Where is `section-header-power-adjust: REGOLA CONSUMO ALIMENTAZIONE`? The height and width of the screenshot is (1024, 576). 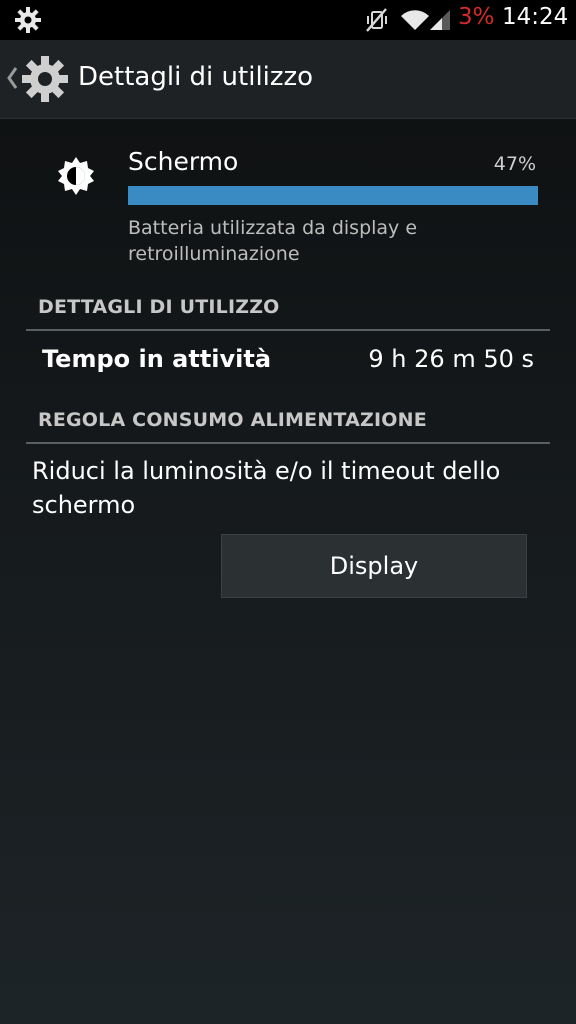 section-header-power-adjust: REGOLA CONSUMO ALIMENTAZIONE is located at coordinates (232, 420).